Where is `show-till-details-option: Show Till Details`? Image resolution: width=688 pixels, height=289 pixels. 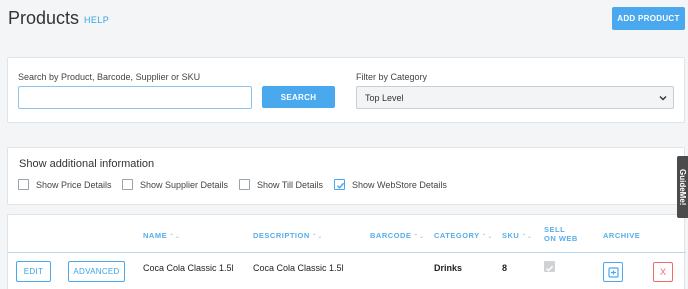
show-till-details-option: Show Till Details is located at coordinates (281, 184).